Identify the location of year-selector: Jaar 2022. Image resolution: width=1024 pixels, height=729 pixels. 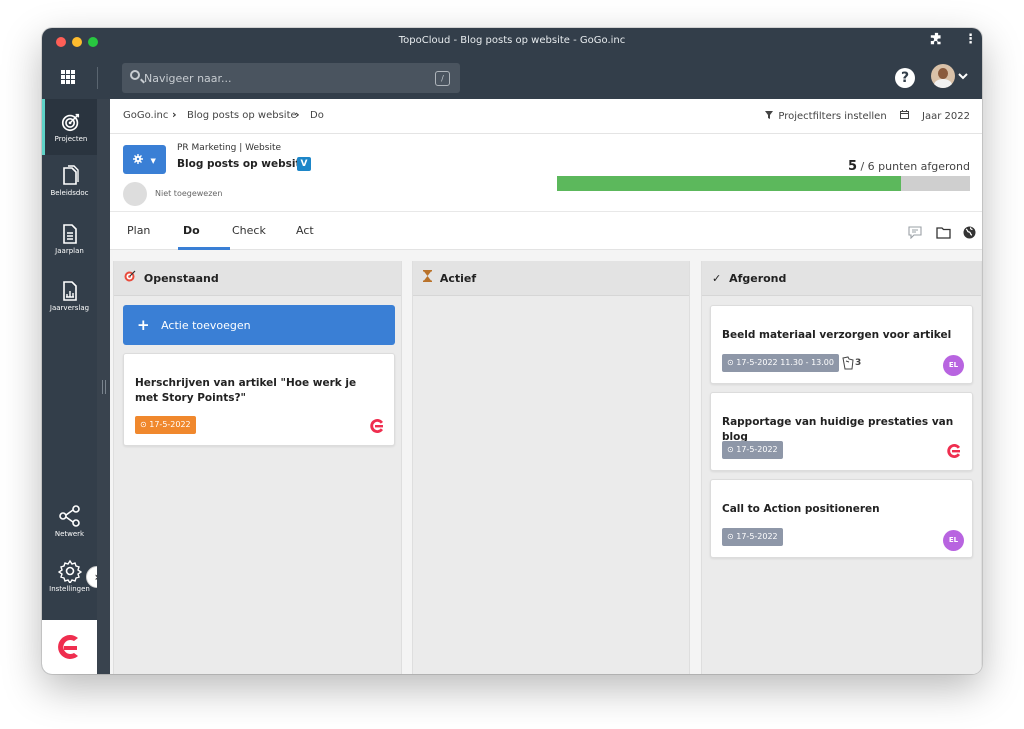
(934, 116).